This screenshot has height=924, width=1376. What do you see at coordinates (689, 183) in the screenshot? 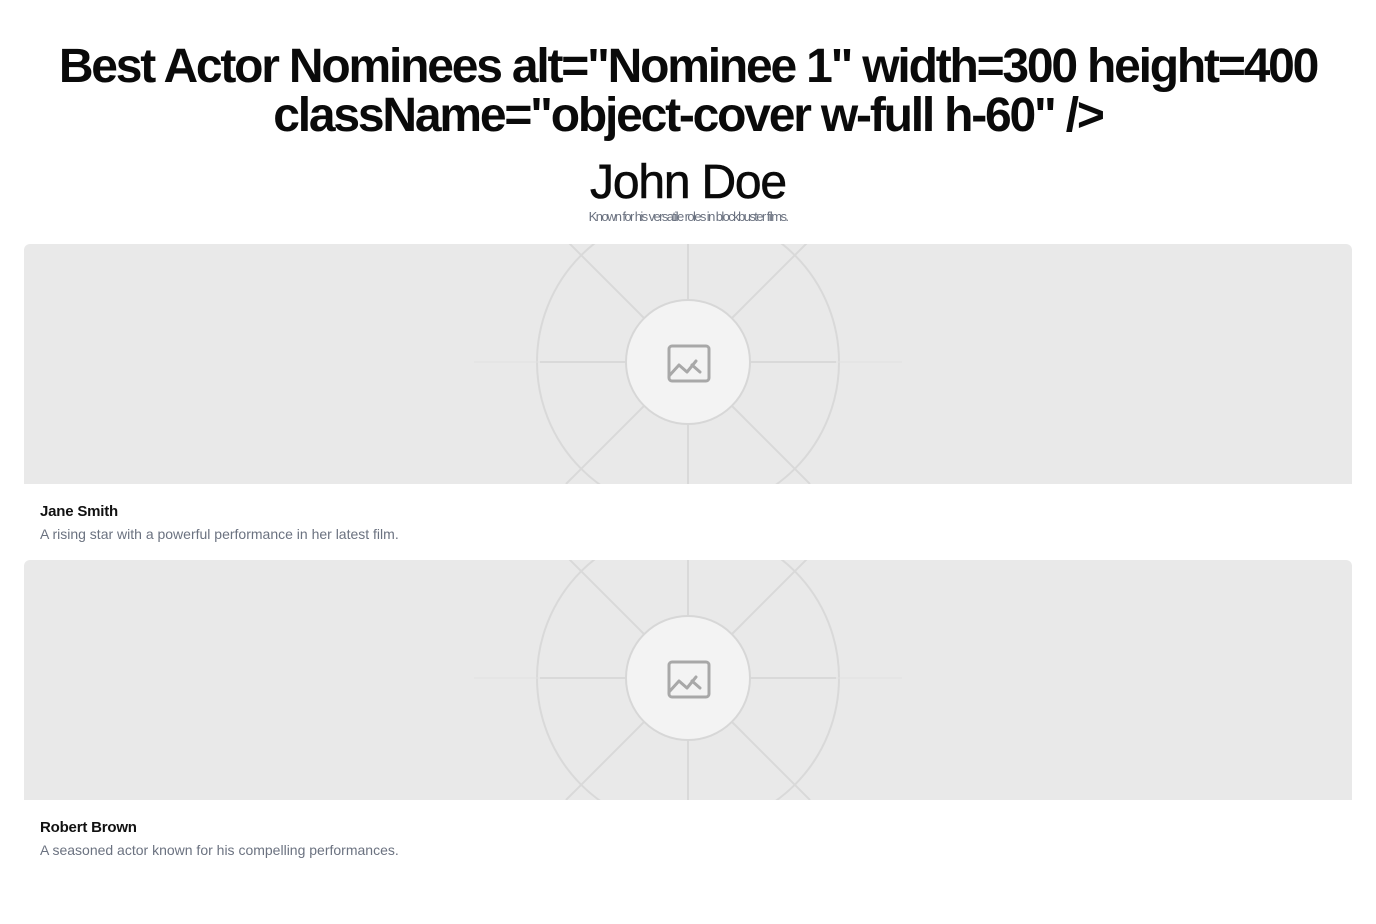
I see `featured-nominee-name: John Doe` at bounding box center [689, 183].